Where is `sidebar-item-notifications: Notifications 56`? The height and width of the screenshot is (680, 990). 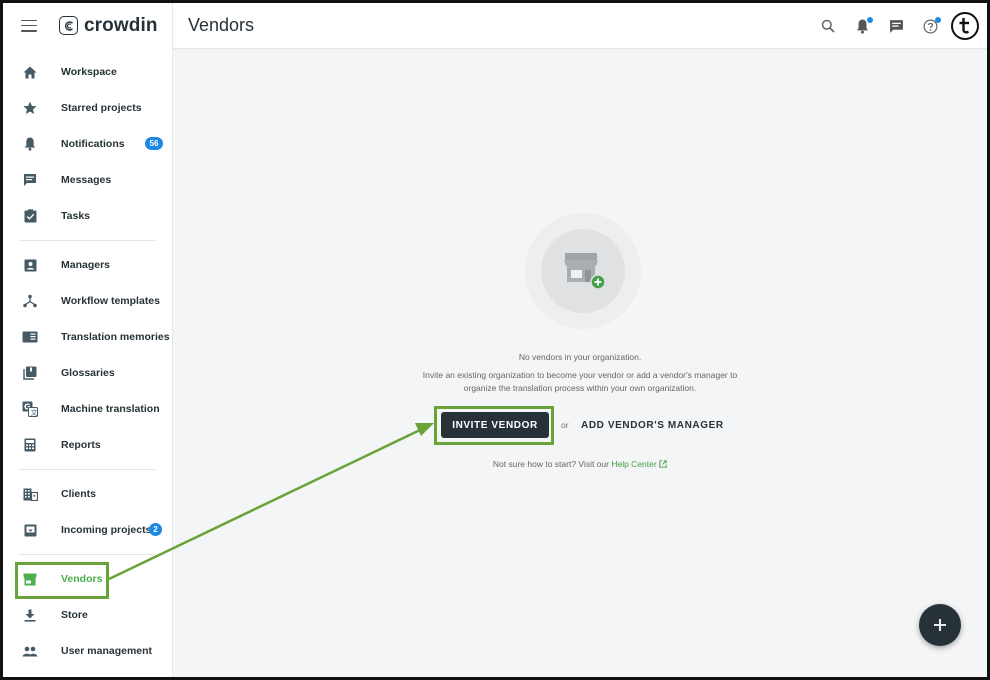 sidebar-item-notifications: Notifications 56 is located at coordinates (87, 144).